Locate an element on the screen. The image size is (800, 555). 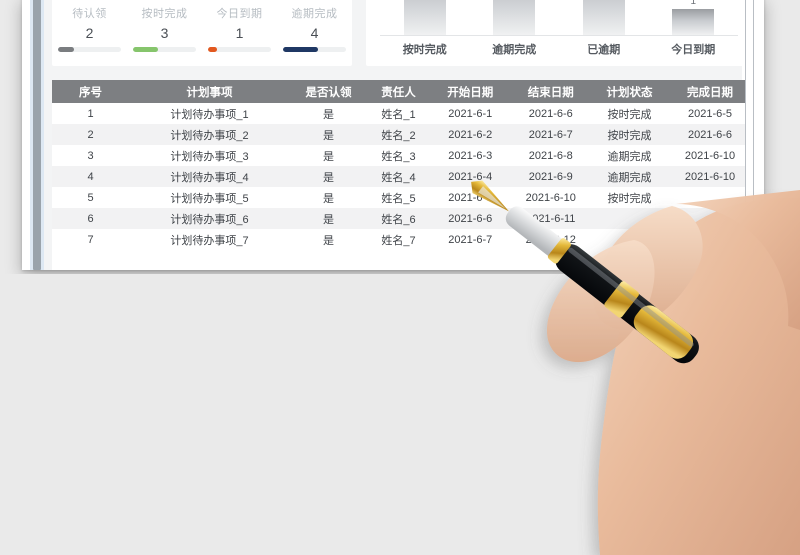
table-cell-1: 计划待办事项_5 is located at coordinates (209, 197).